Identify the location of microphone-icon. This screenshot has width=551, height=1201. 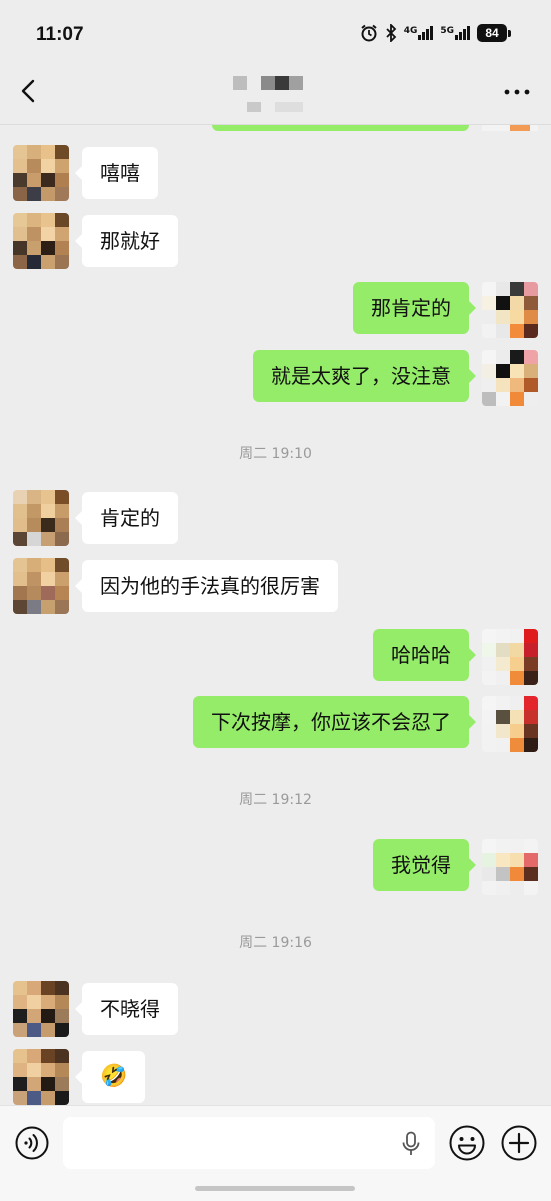
(411, 1144).